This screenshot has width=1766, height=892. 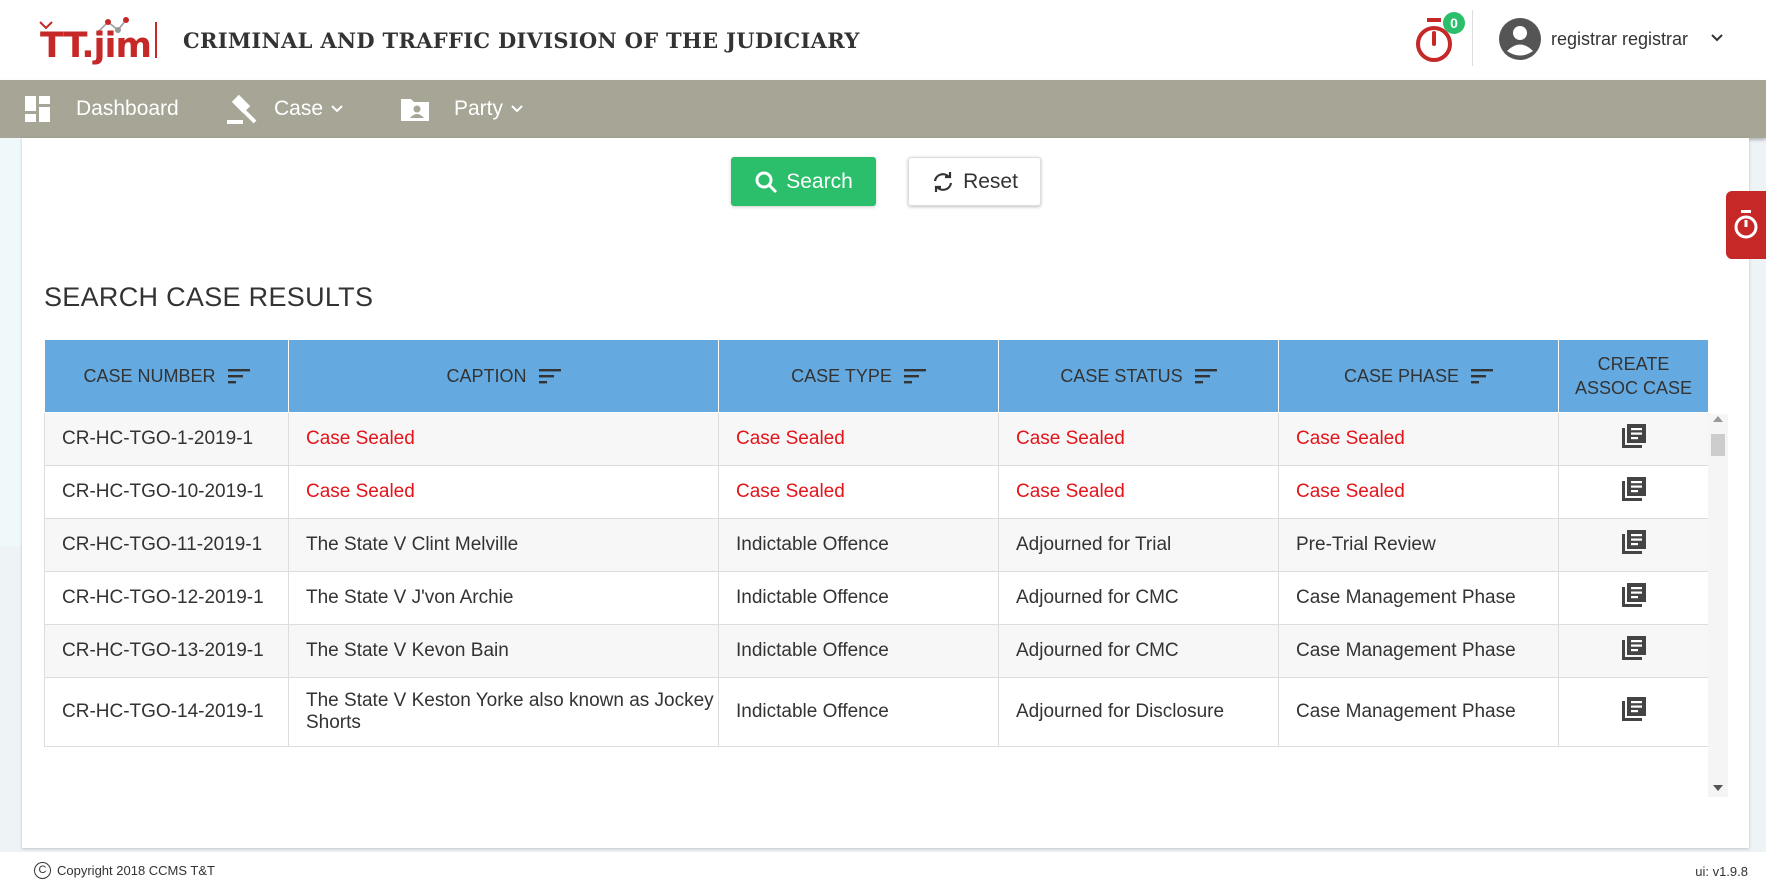 What do you see at coordinates (766, 182) in the screenshot?
I see `search-icon` at bounding box center [766, 182].